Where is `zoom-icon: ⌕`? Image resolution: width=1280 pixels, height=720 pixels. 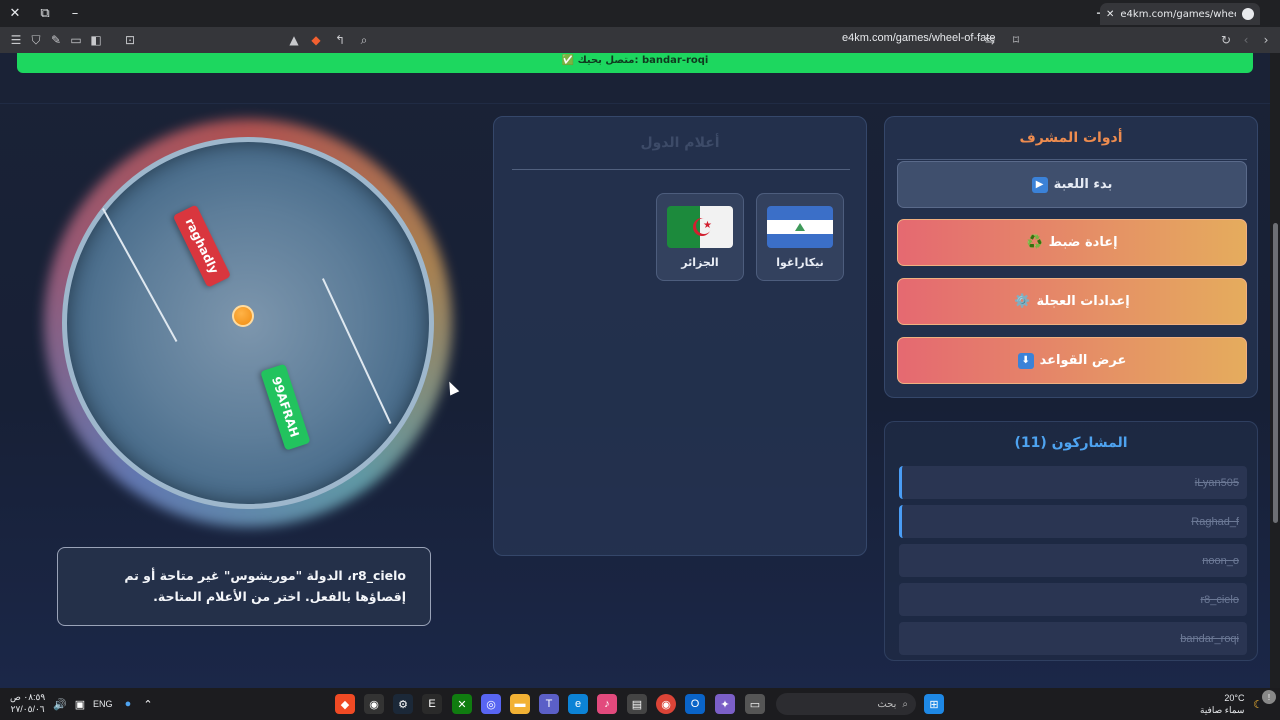
zoom-icon: ⌕ is located at coordinates (364, 40).